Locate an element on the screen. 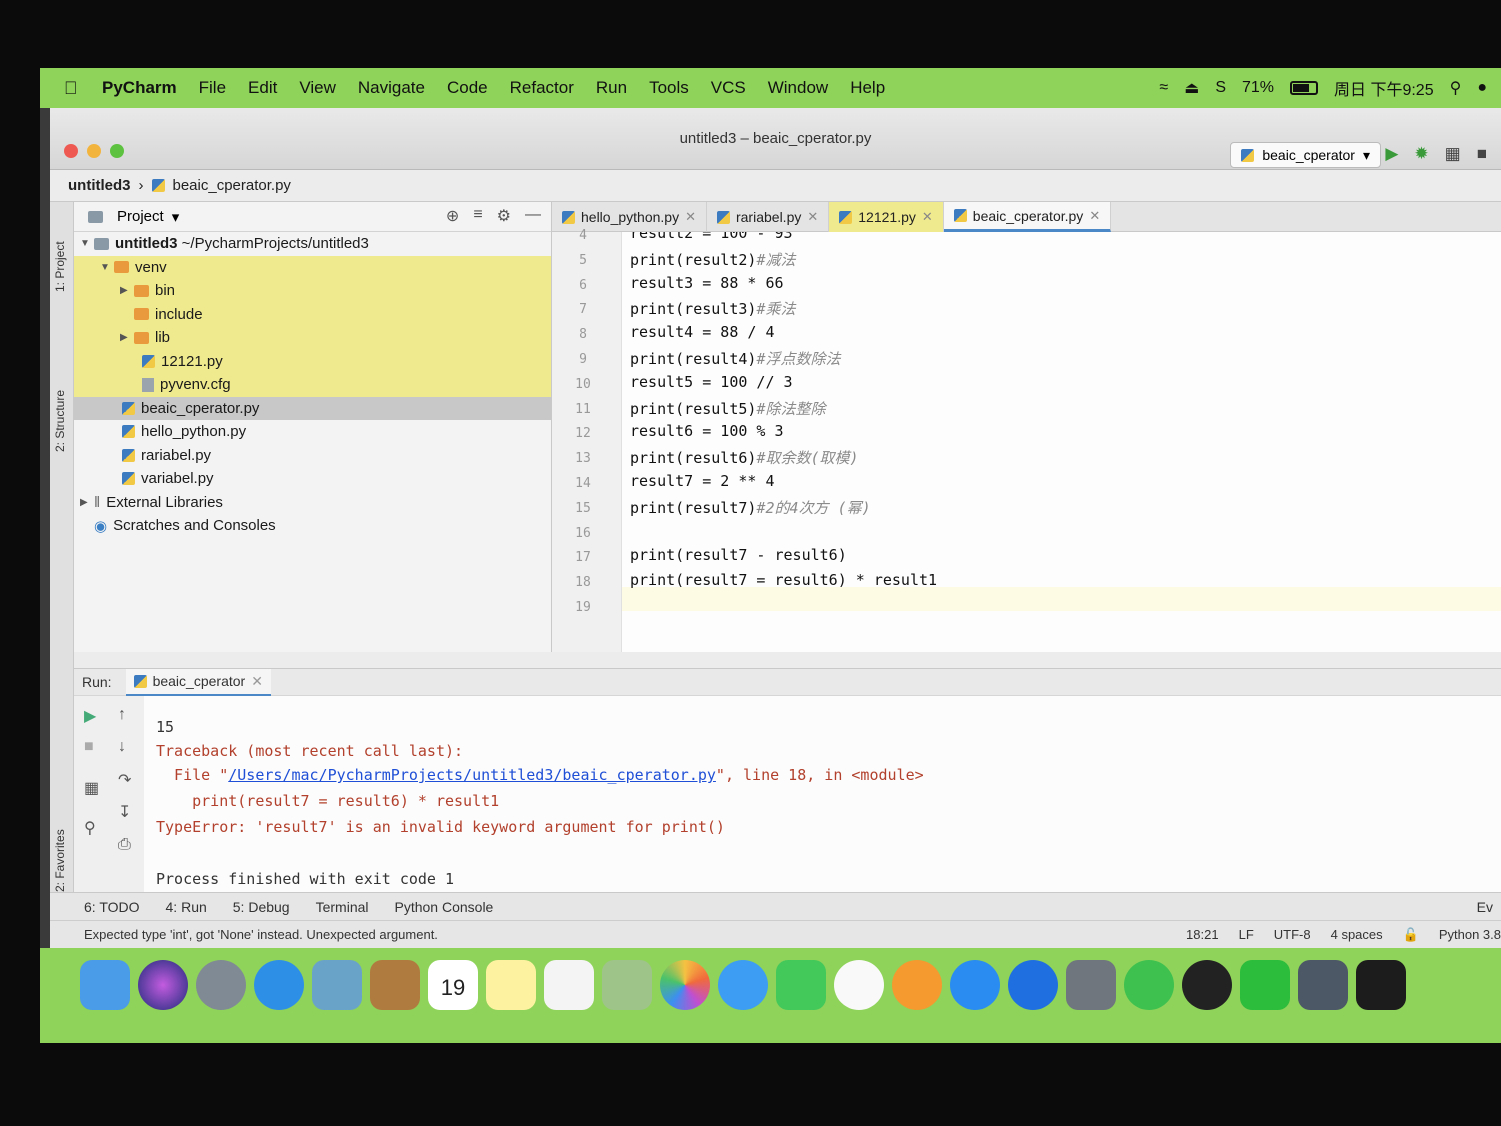  menu-edit: Edit is located at coordinates (262, 88).